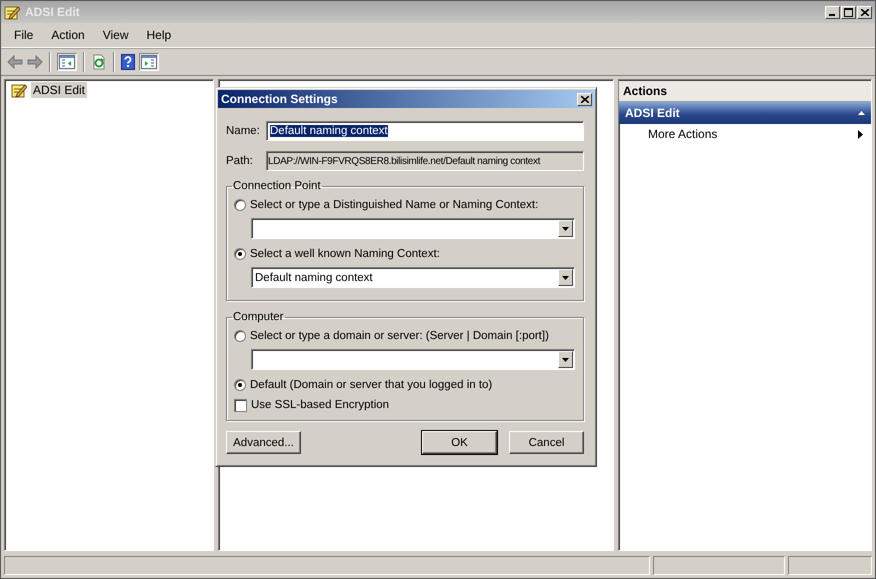 This screenshot has width=876, height=579. Describe the element at coordinates (258, 317) in the screenshot. I see `group-label: Computer` at that location.